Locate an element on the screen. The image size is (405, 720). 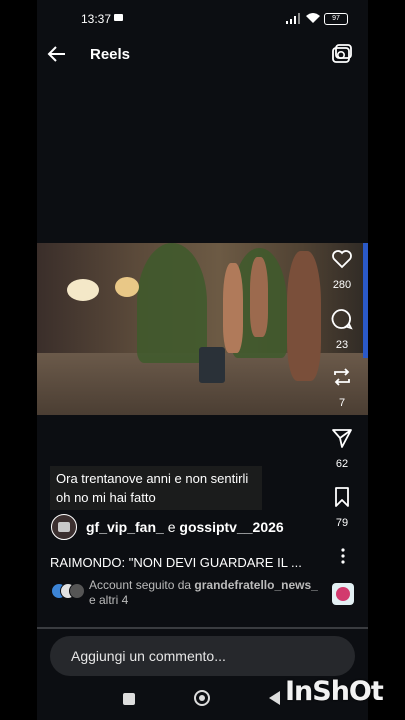
heart-icon is located at coordinates (342, 259).